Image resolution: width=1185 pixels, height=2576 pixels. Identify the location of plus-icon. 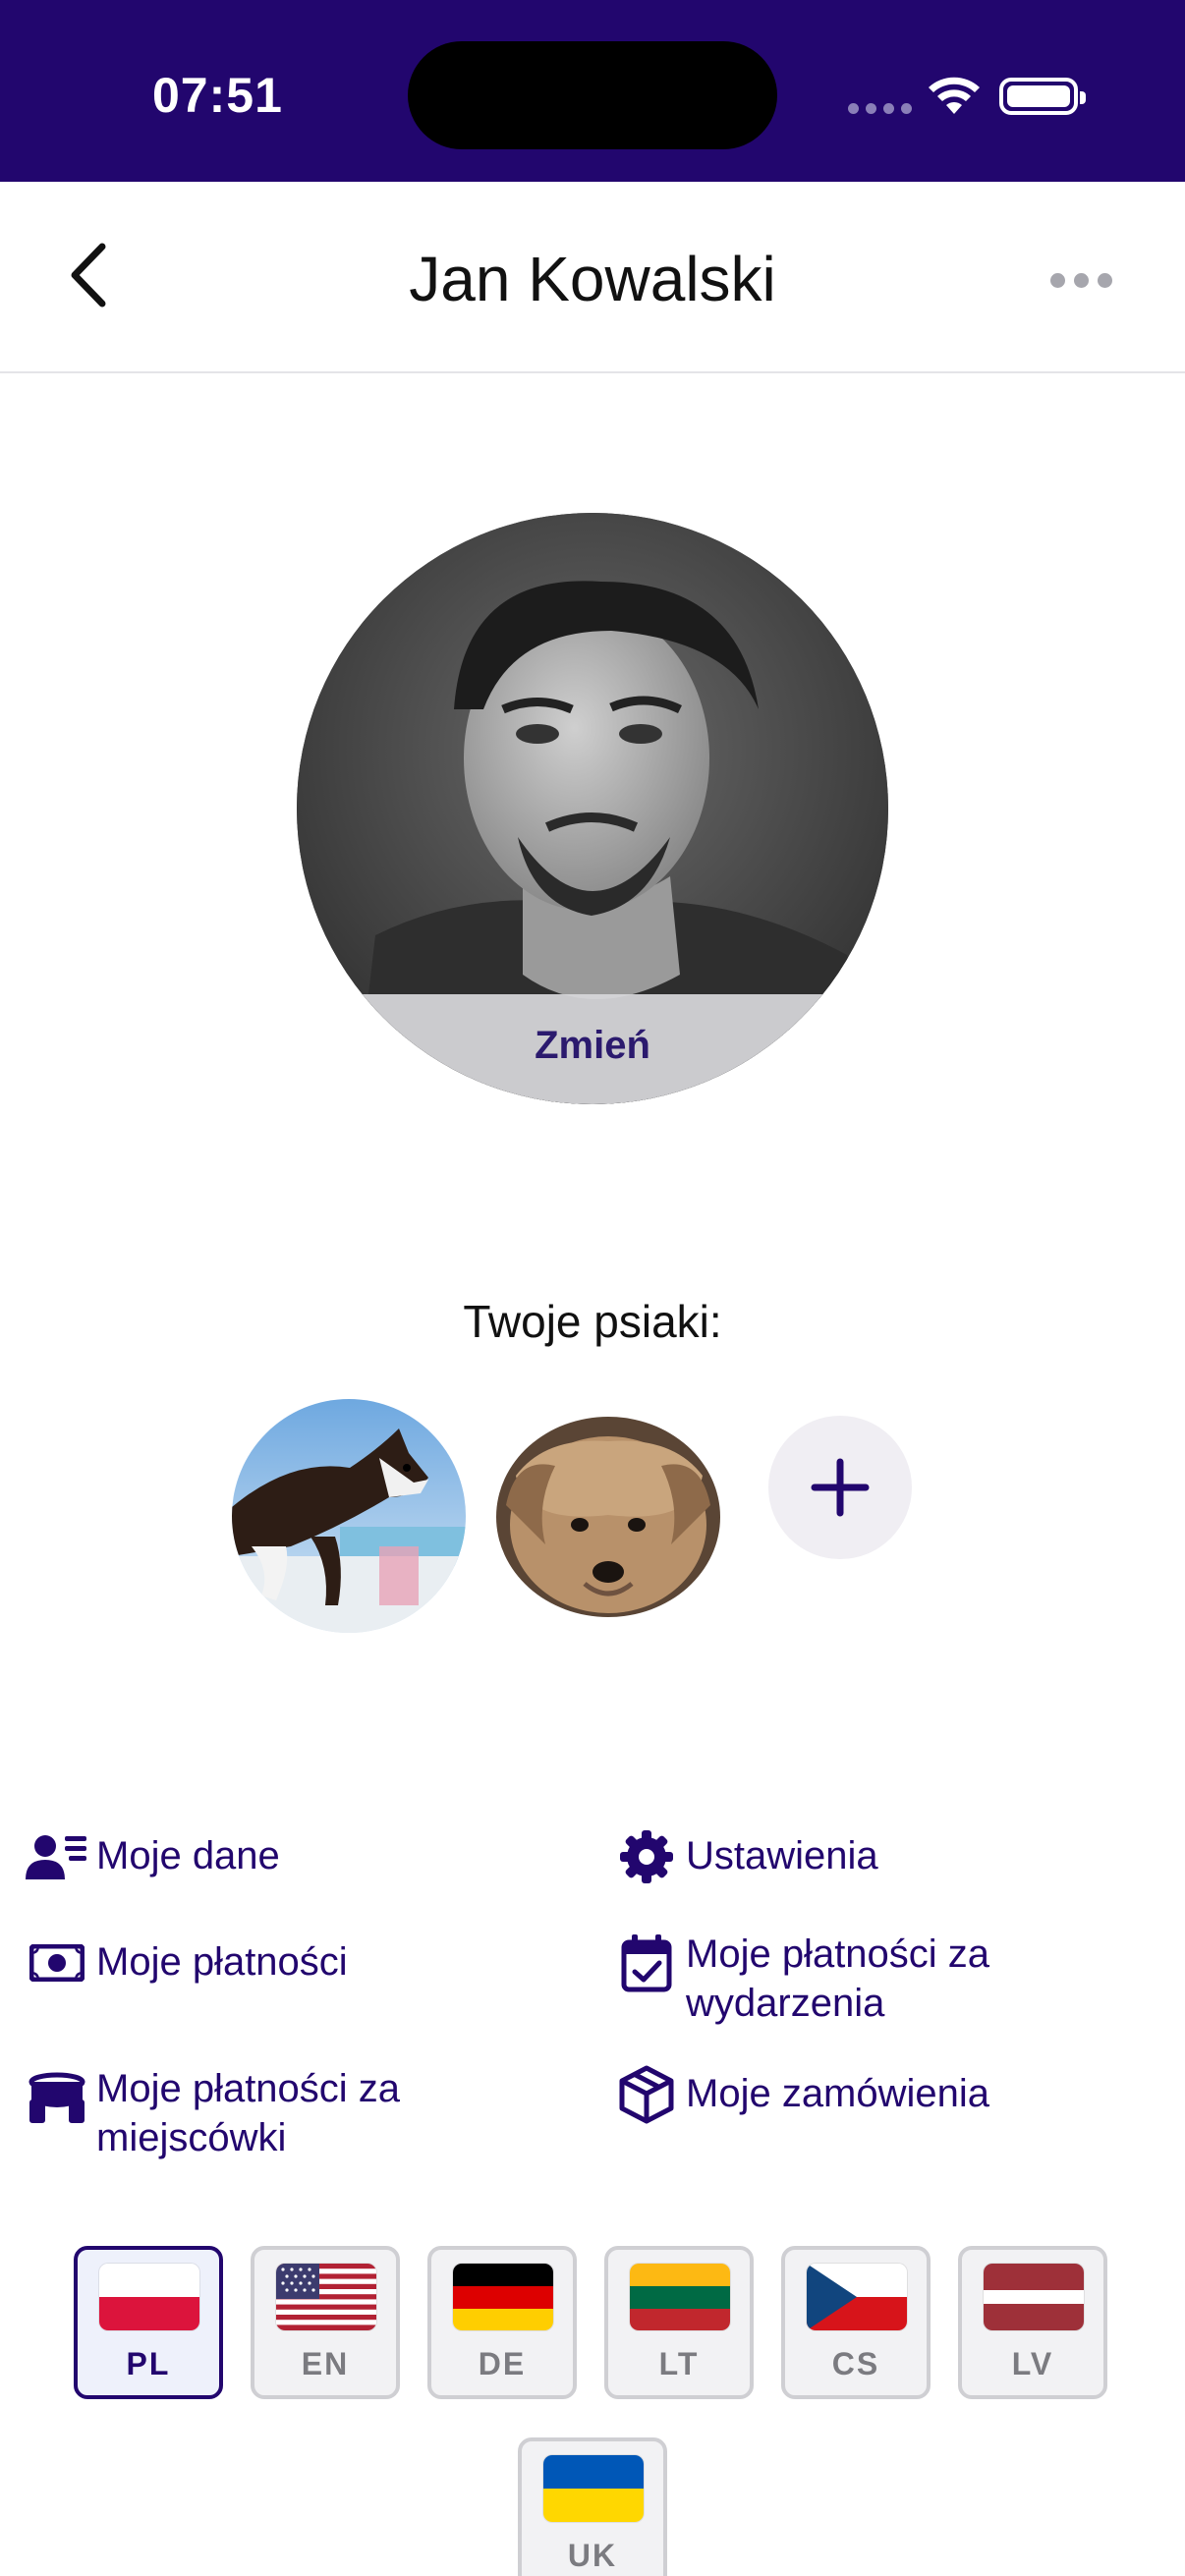
(841, 1487).